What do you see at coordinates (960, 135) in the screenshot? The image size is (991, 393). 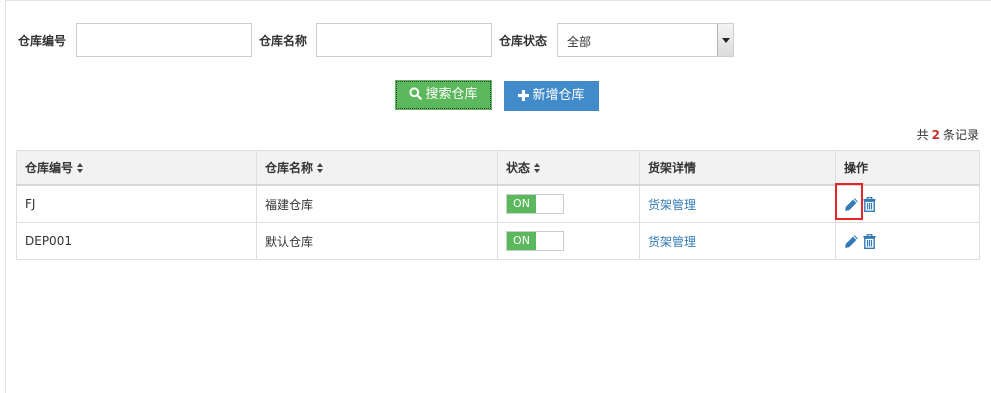 I see `record-count-suffix: 条记录` at bounding box center [960, 135].